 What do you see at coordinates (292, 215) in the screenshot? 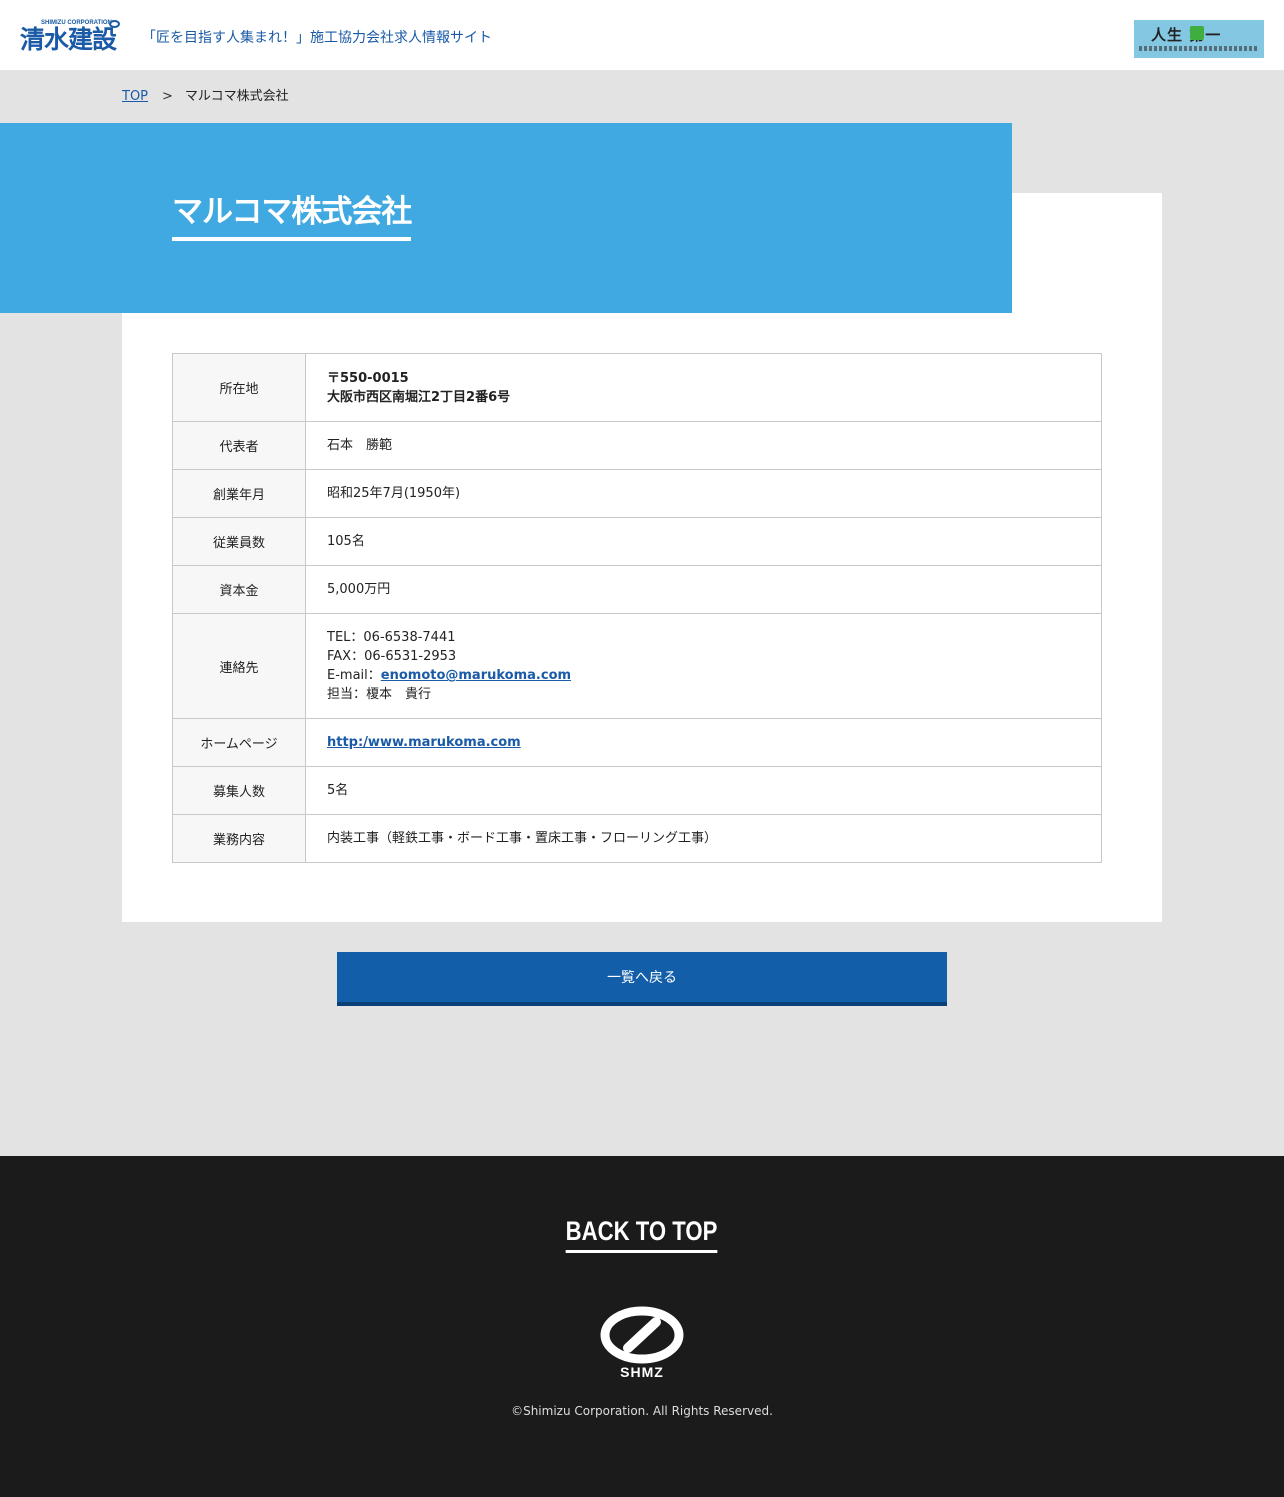
I see `page-title: マルコマ株式会社` at bounding box center [292, 215].